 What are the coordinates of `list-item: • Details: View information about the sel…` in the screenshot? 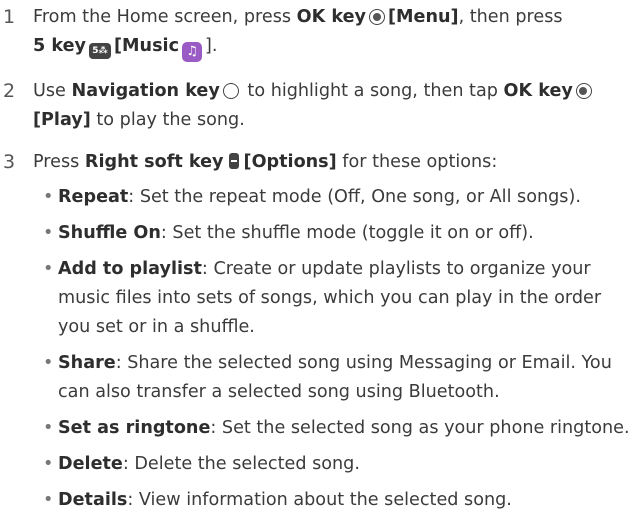 It's located at (340, 500).